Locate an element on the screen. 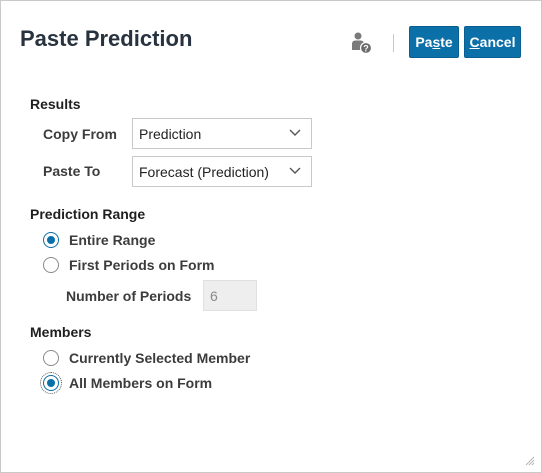 This screenshot has width=542, height=473. cancel-label-post: ancel is located at coordinates (497, 42).